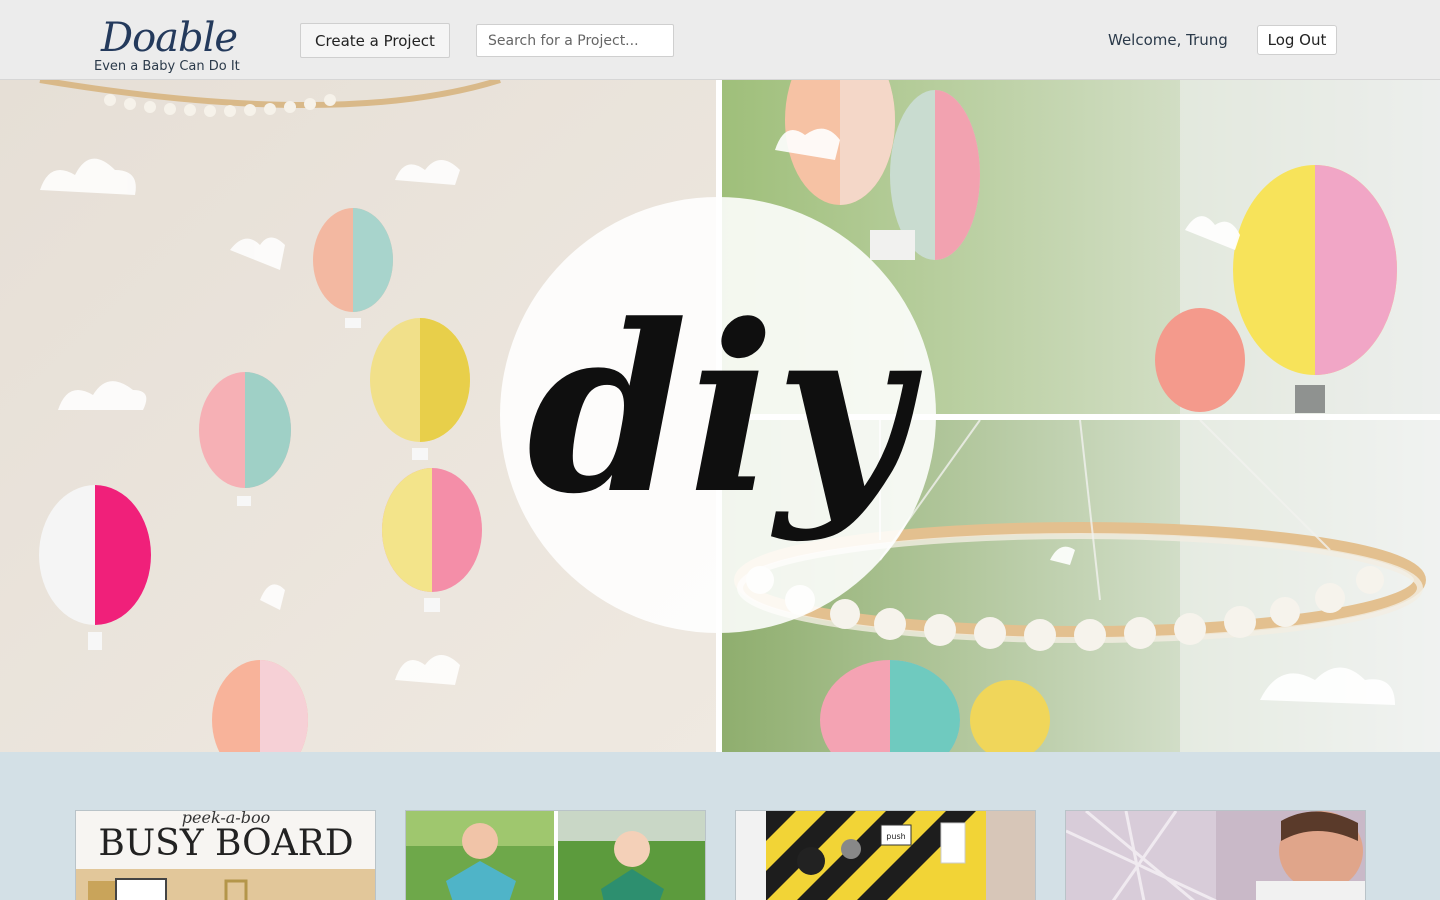  I want to click on project-card-image: push, so click(886, 855).